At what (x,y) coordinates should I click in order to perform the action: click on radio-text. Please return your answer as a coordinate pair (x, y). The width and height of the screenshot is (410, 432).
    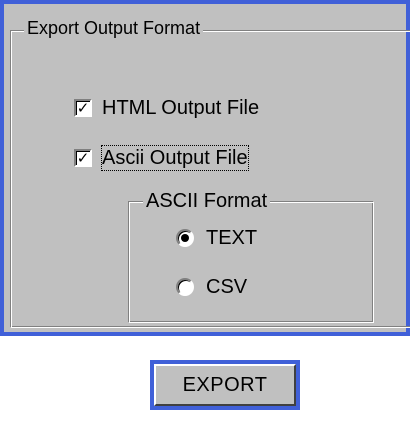
    Looking at the image, I should click on (185, 238).